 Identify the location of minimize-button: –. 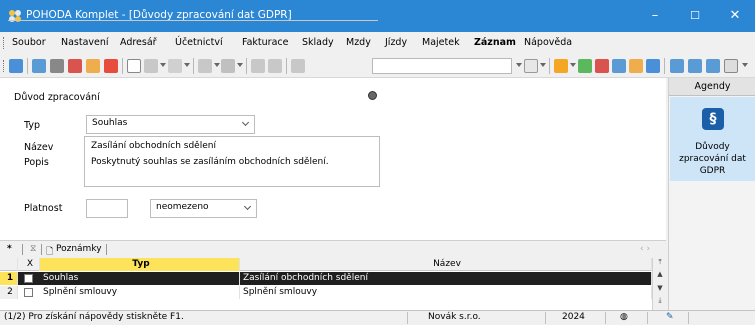
(655, 16).